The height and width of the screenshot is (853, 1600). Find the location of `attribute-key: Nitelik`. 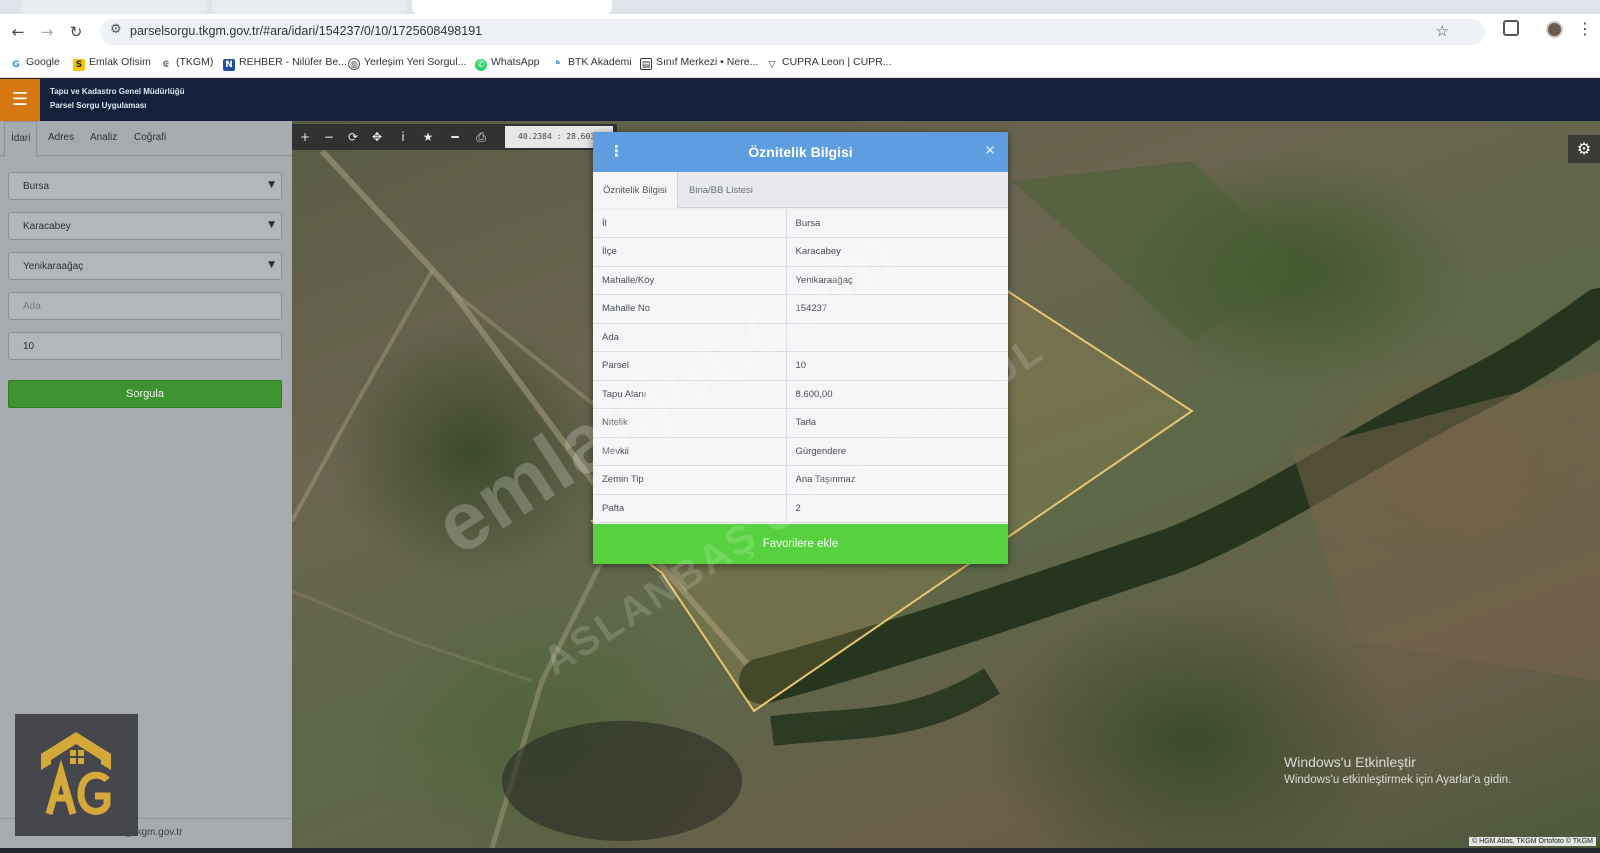

attribute-key: Nitelik is located at coordinates (690, 423).